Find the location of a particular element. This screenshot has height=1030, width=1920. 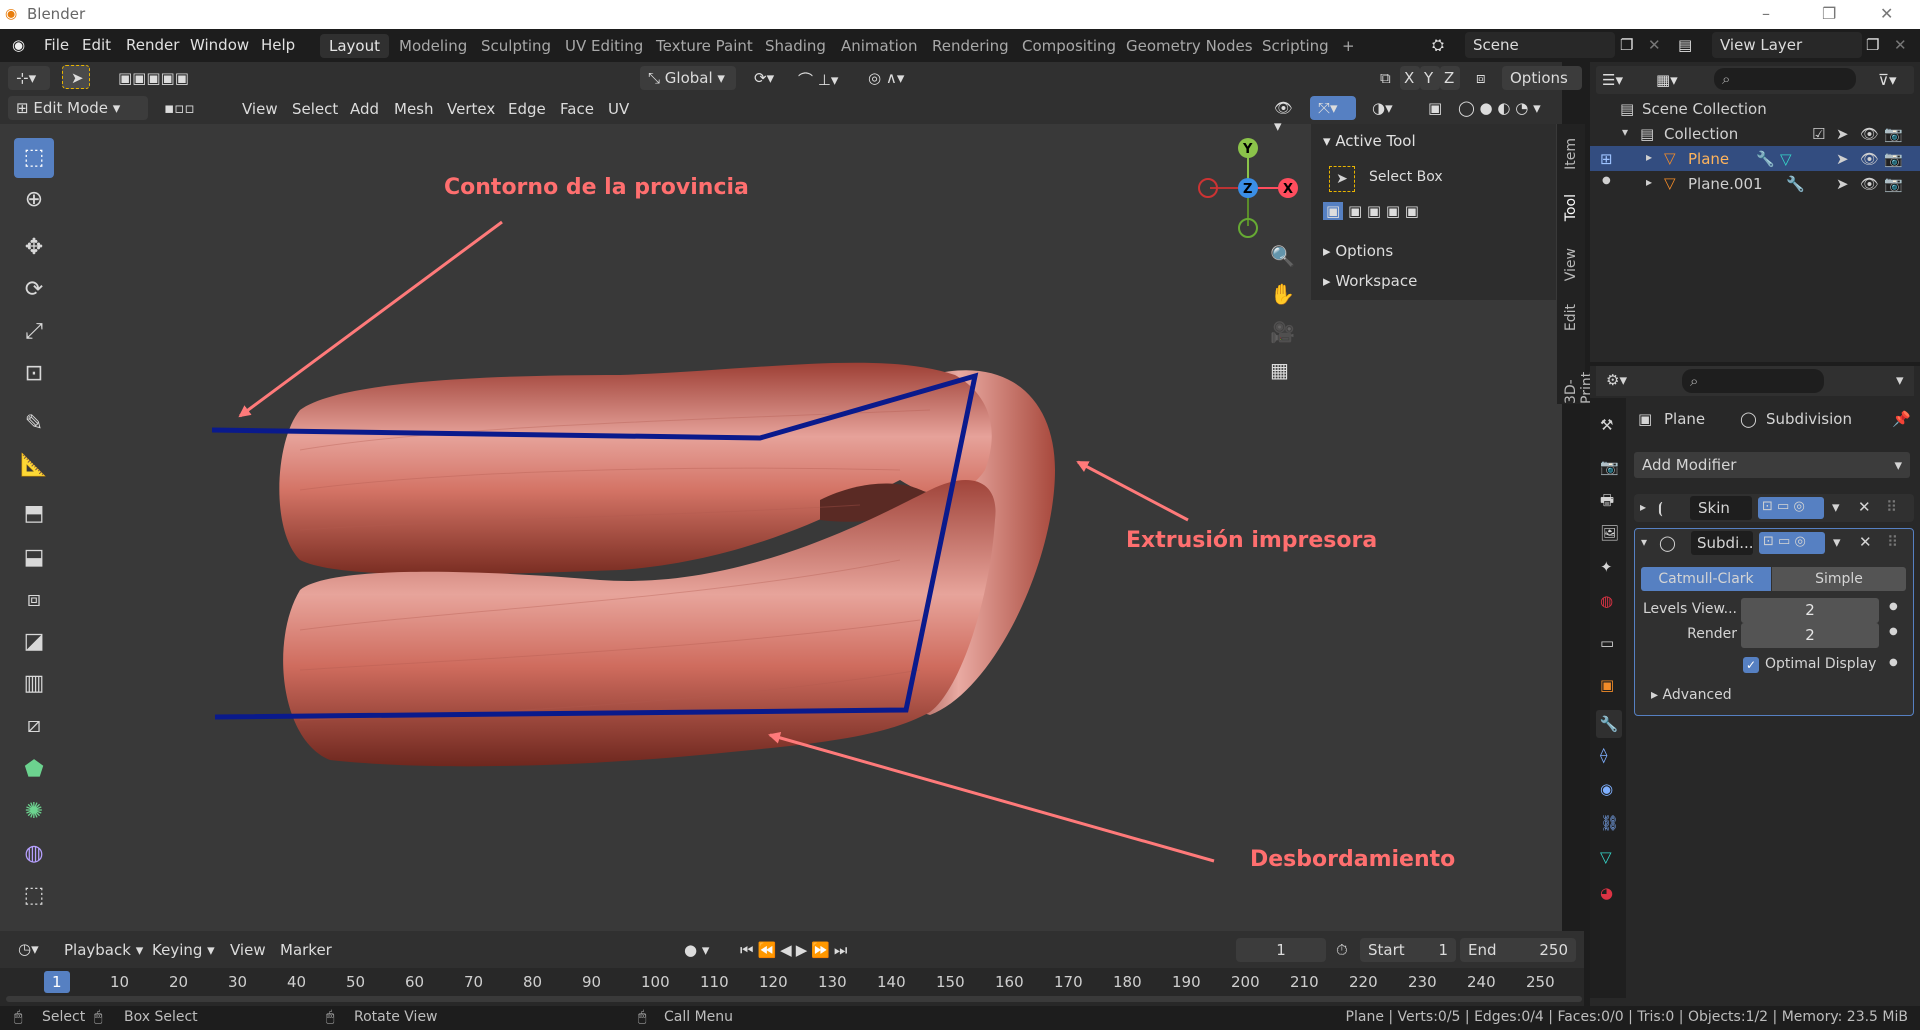

skin-visibility-toggles: ⊡ ▭ ◎ is located at coordinates (1791, 508).